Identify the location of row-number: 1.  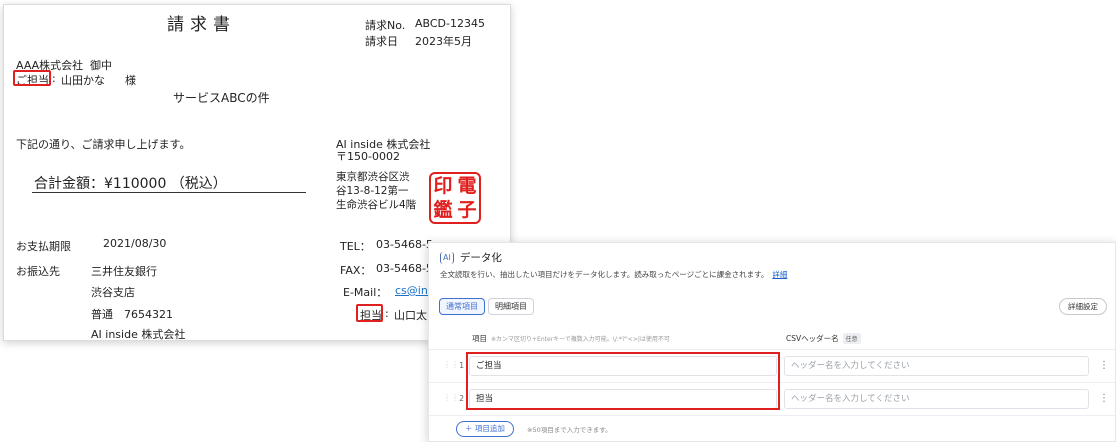
(461, 365).